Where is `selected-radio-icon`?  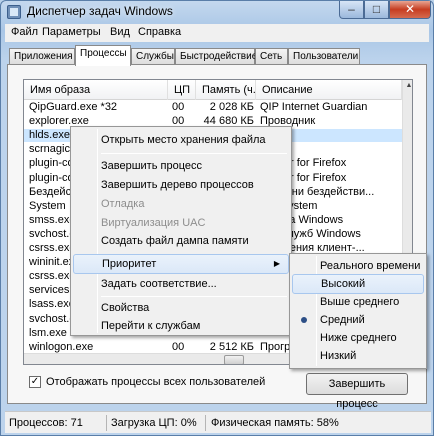
selected-radio-icon is located at coordinates (304, 320).